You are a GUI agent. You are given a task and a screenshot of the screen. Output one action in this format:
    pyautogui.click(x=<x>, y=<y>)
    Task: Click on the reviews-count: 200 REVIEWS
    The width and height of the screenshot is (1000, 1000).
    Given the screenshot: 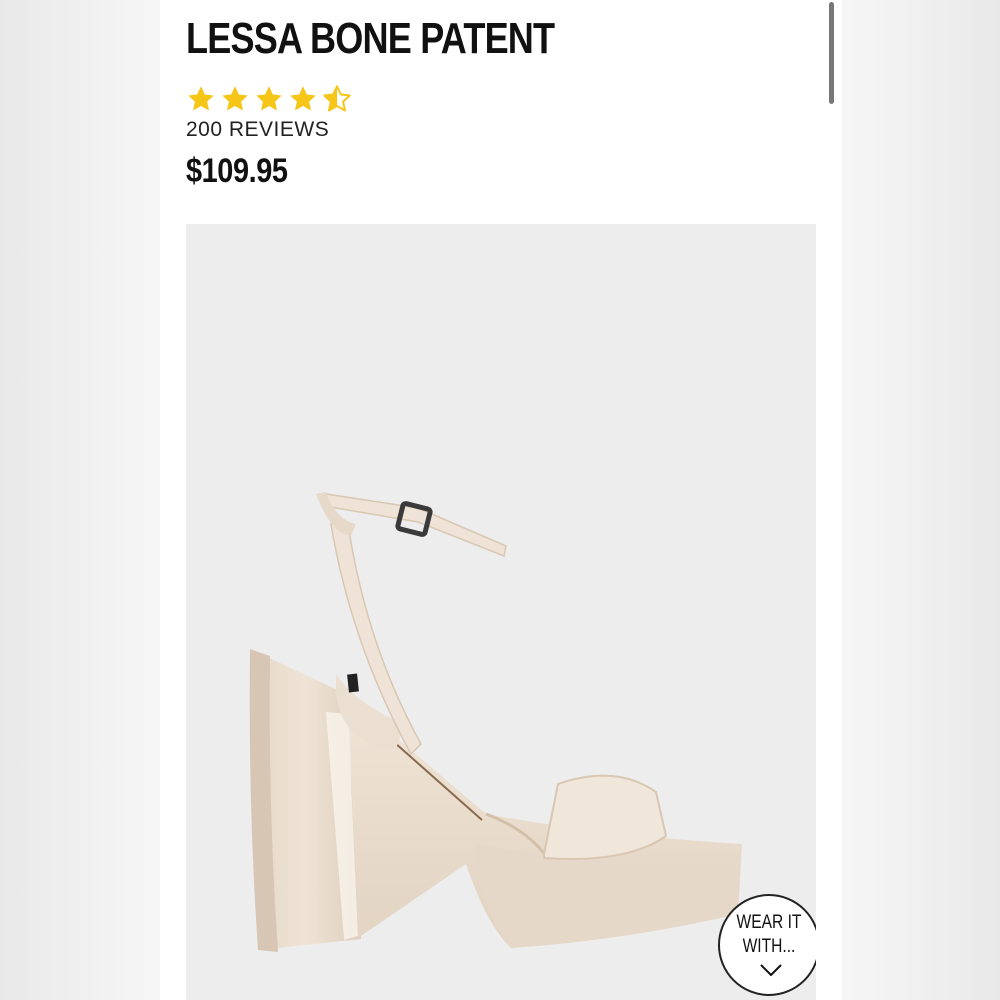 What is the action you would take?
    pyautogui.click(x=257, y=130)
    